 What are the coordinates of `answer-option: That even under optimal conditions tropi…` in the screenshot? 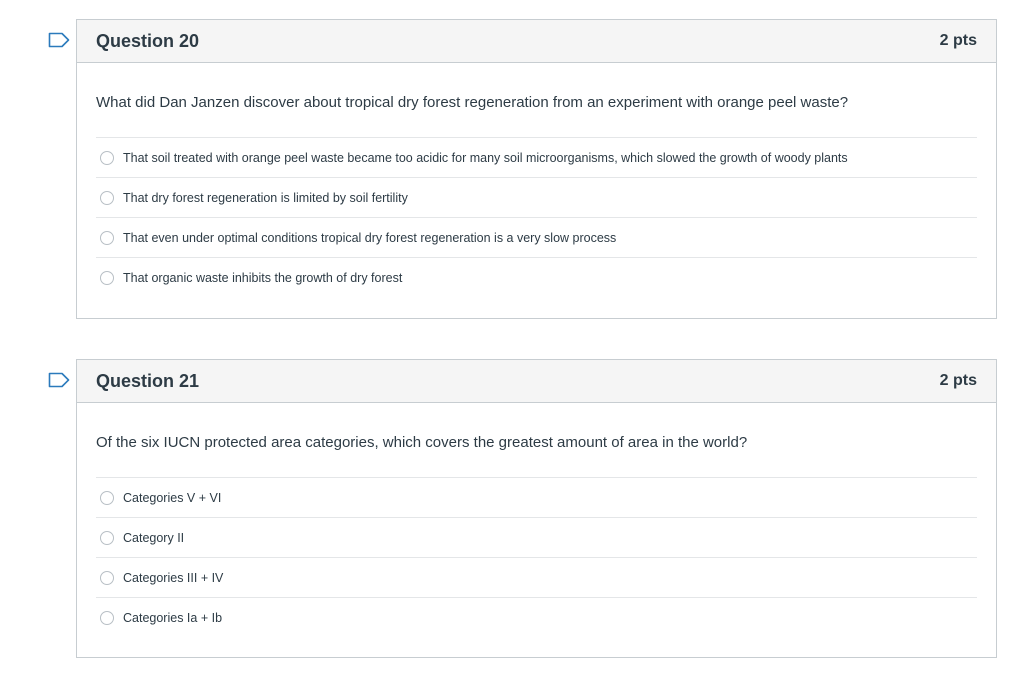 It's located at (536, 238).